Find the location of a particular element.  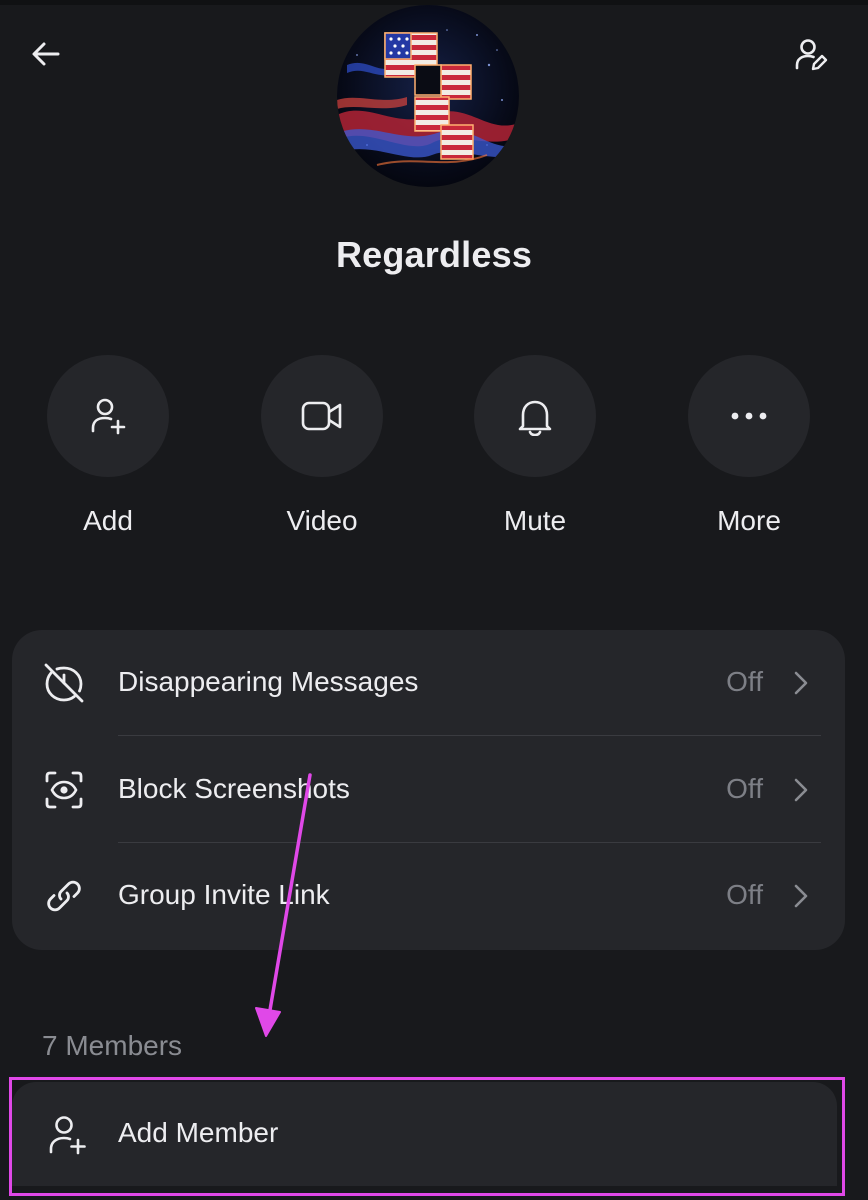

timer-off-icon is located at coordinates (64, 683).